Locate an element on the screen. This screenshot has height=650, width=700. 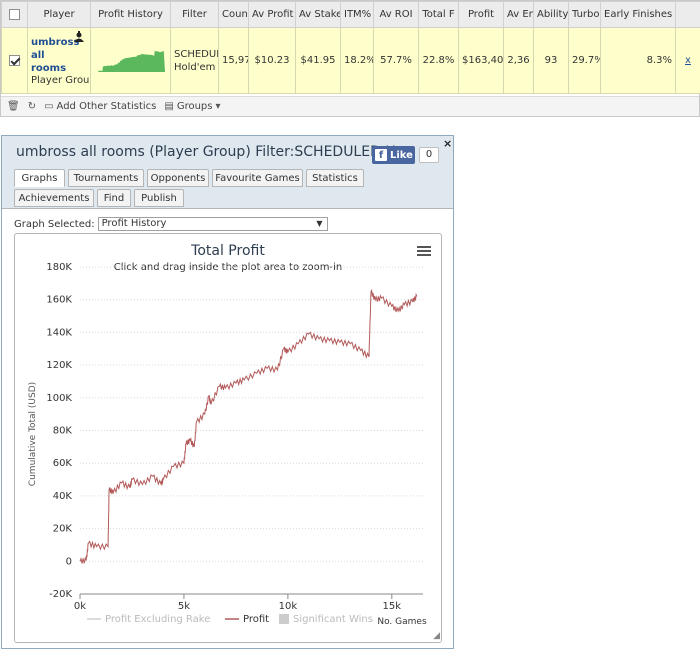
y-tick-label: 140K is located at coordinates (59, 332).